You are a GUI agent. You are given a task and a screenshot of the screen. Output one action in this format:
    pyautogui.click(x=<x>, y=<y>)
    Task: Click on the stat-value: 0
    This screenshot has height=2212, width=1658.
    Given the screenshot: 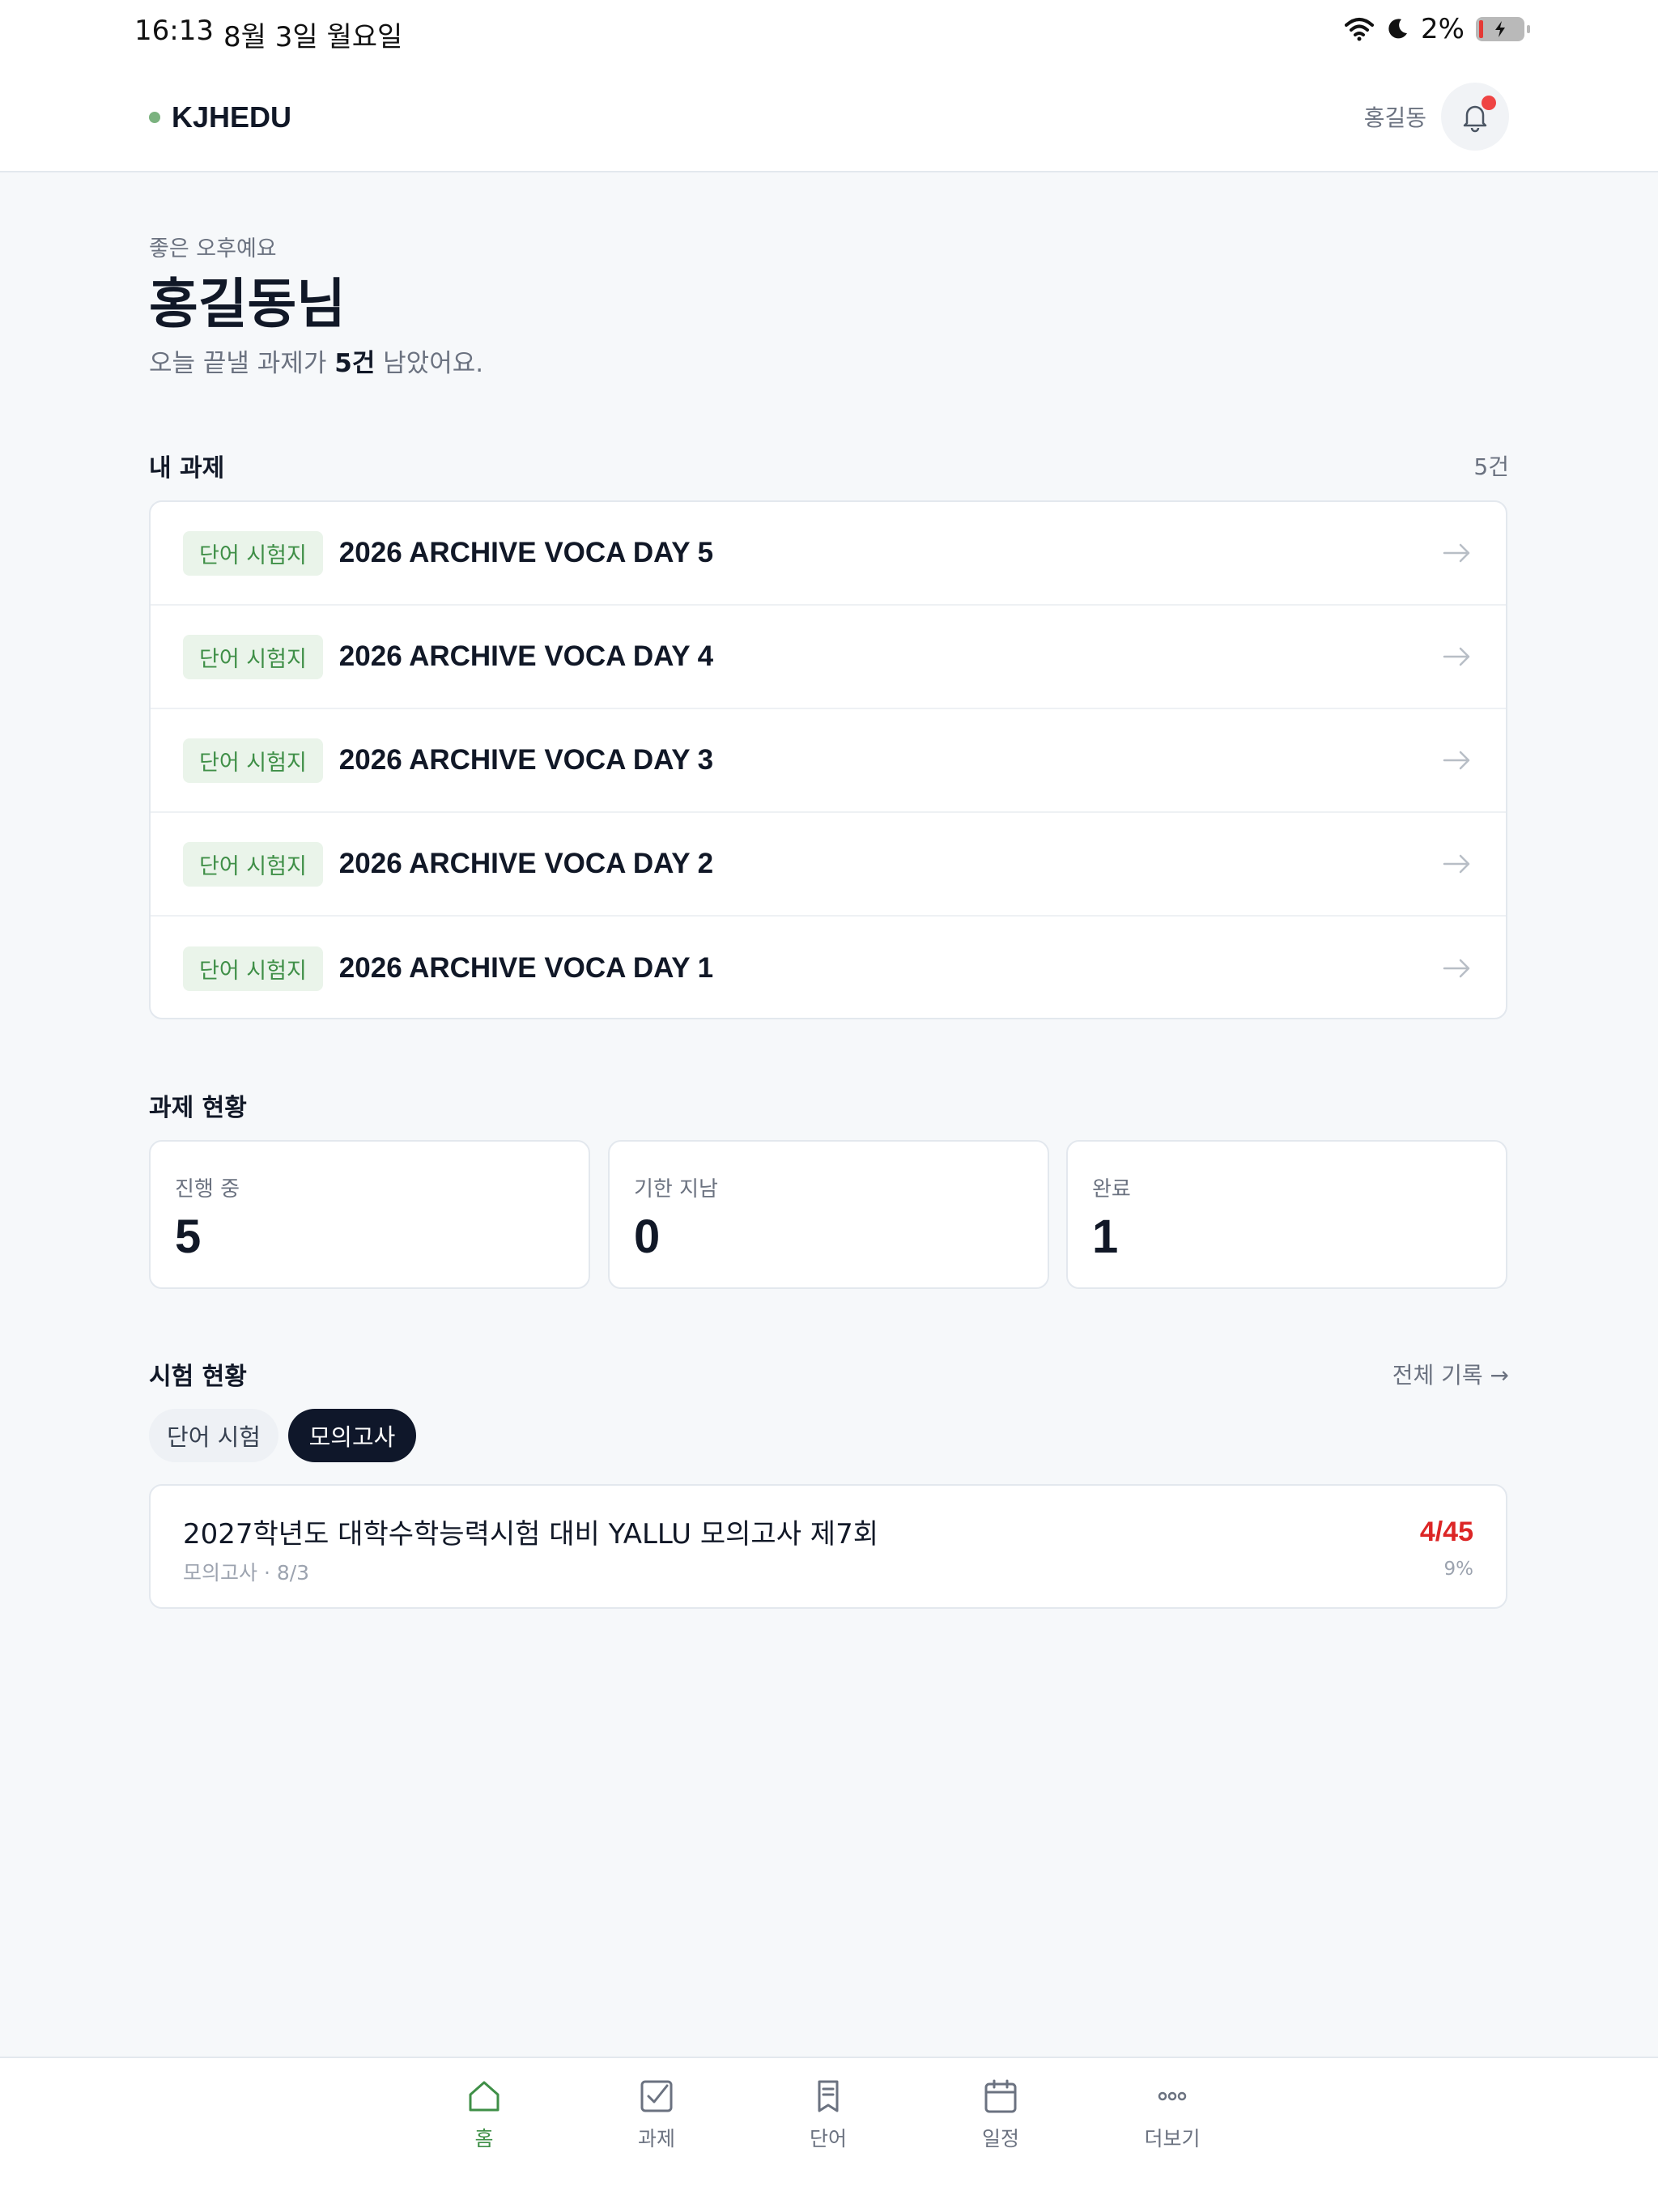 What is the action you would take?
    pyautogui.click(x=647, y=1237)
    